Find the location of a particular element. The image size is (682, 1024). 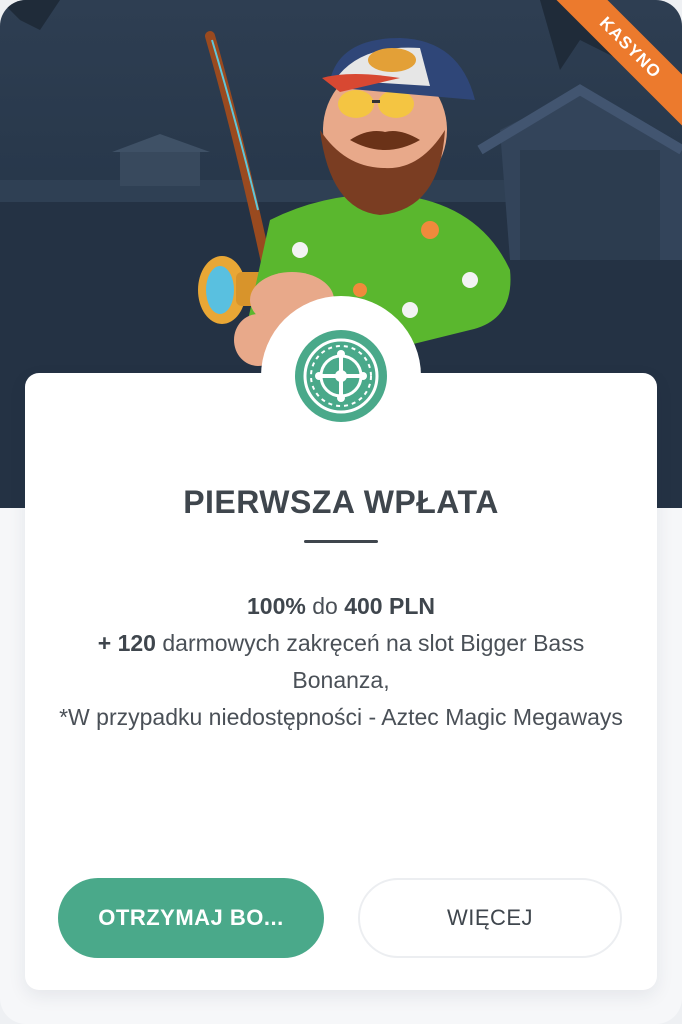

offer-mid: do is located at coordinates (325, 606).